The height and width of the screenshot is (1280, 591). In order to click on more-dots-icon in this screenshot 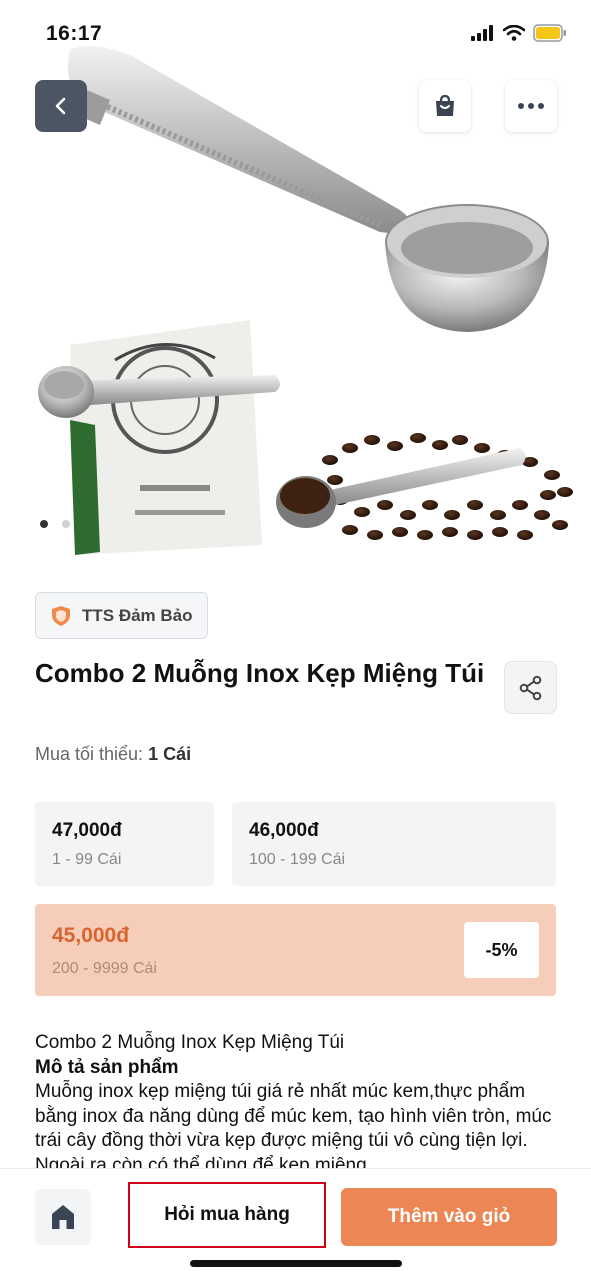, I will do `click(531, 106)`.